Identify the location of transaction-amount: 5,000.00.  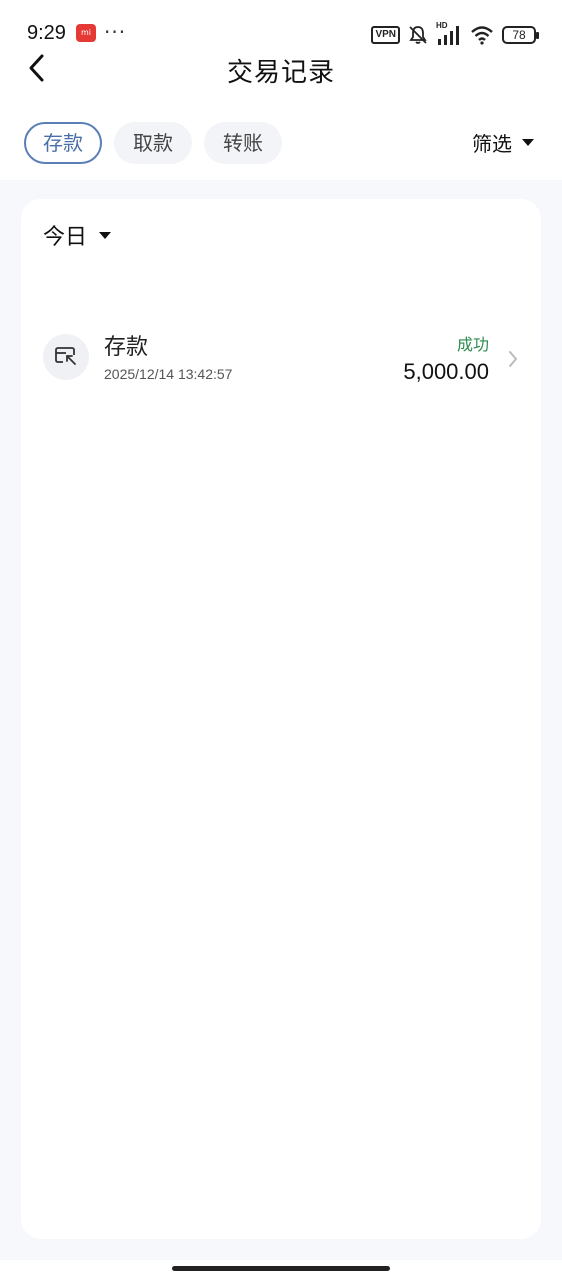
(446, 371).